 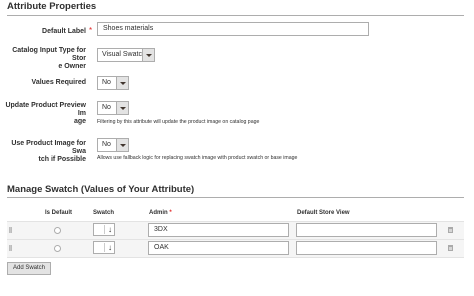 What do you see at coordinates (104, 213) in the screenshot?
I see `column-header-swatch: Swatch` at bounding box center [104, 213].